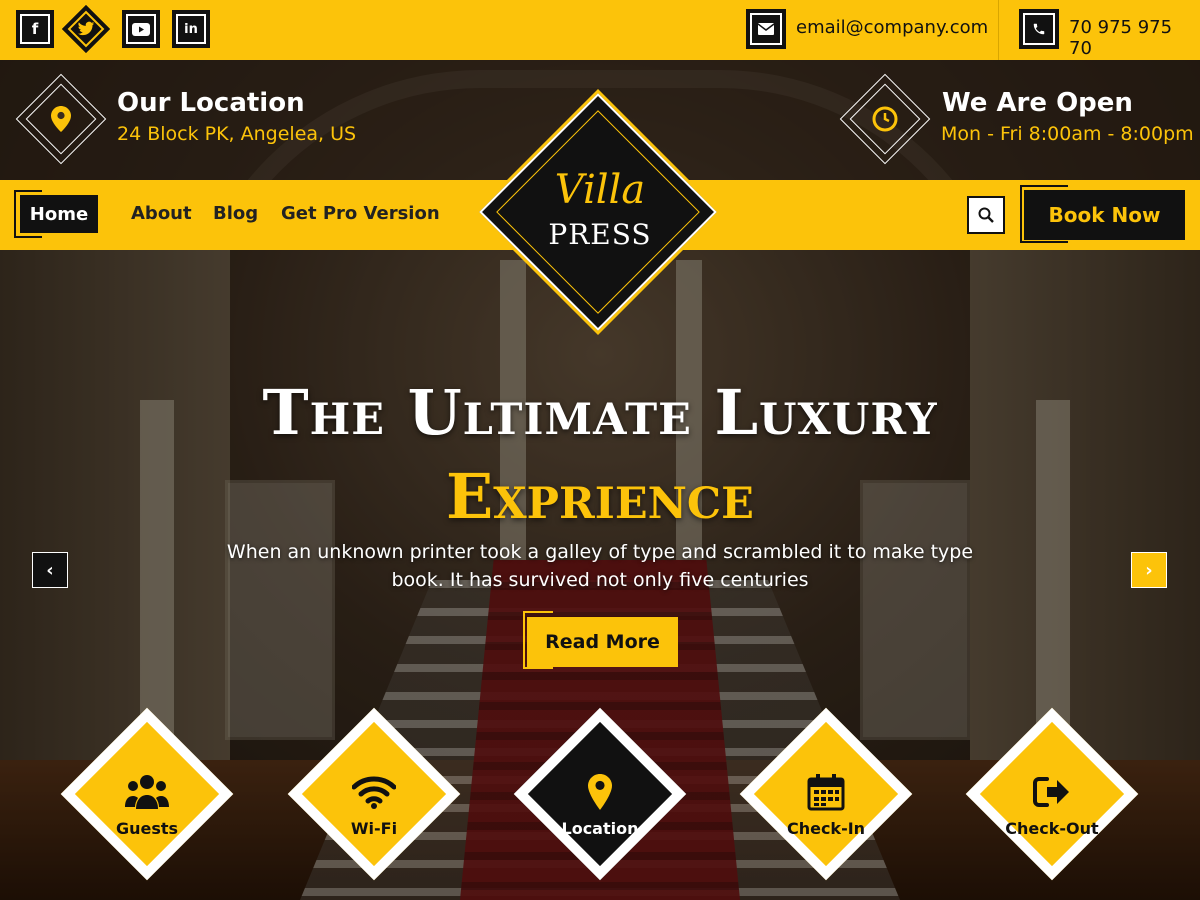 The height and width of the screenshot is (900, 1200). Describe the element at coordinates (1104, 215) in the screenshot. I see `book-now-button: Book Now` at that location.